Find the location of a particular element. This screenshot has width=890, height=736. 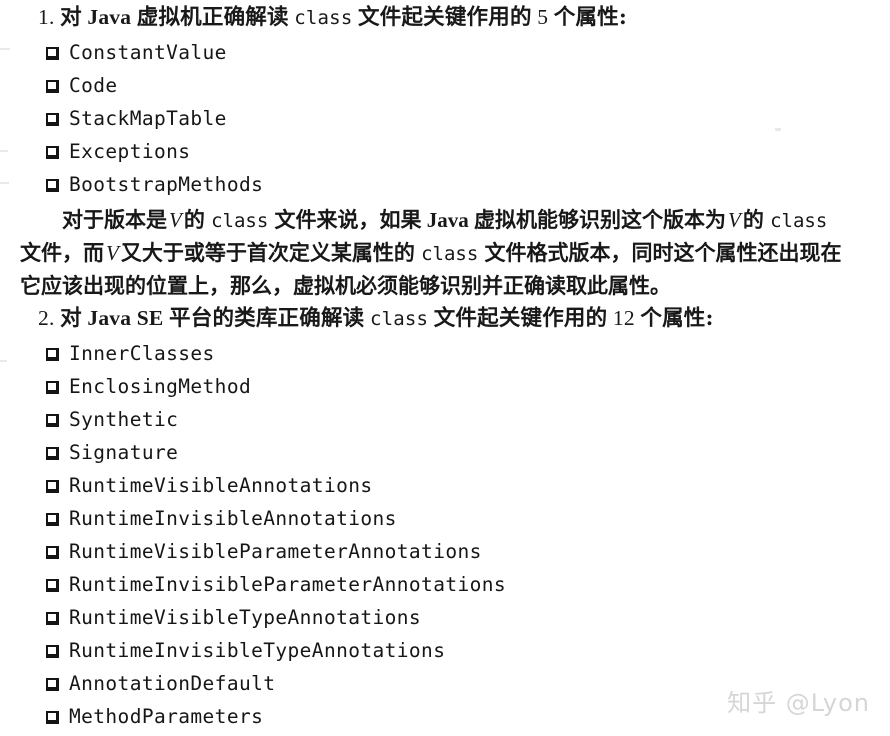

checklist-item: EnclosingMethod is located at coordinates (148, 387).